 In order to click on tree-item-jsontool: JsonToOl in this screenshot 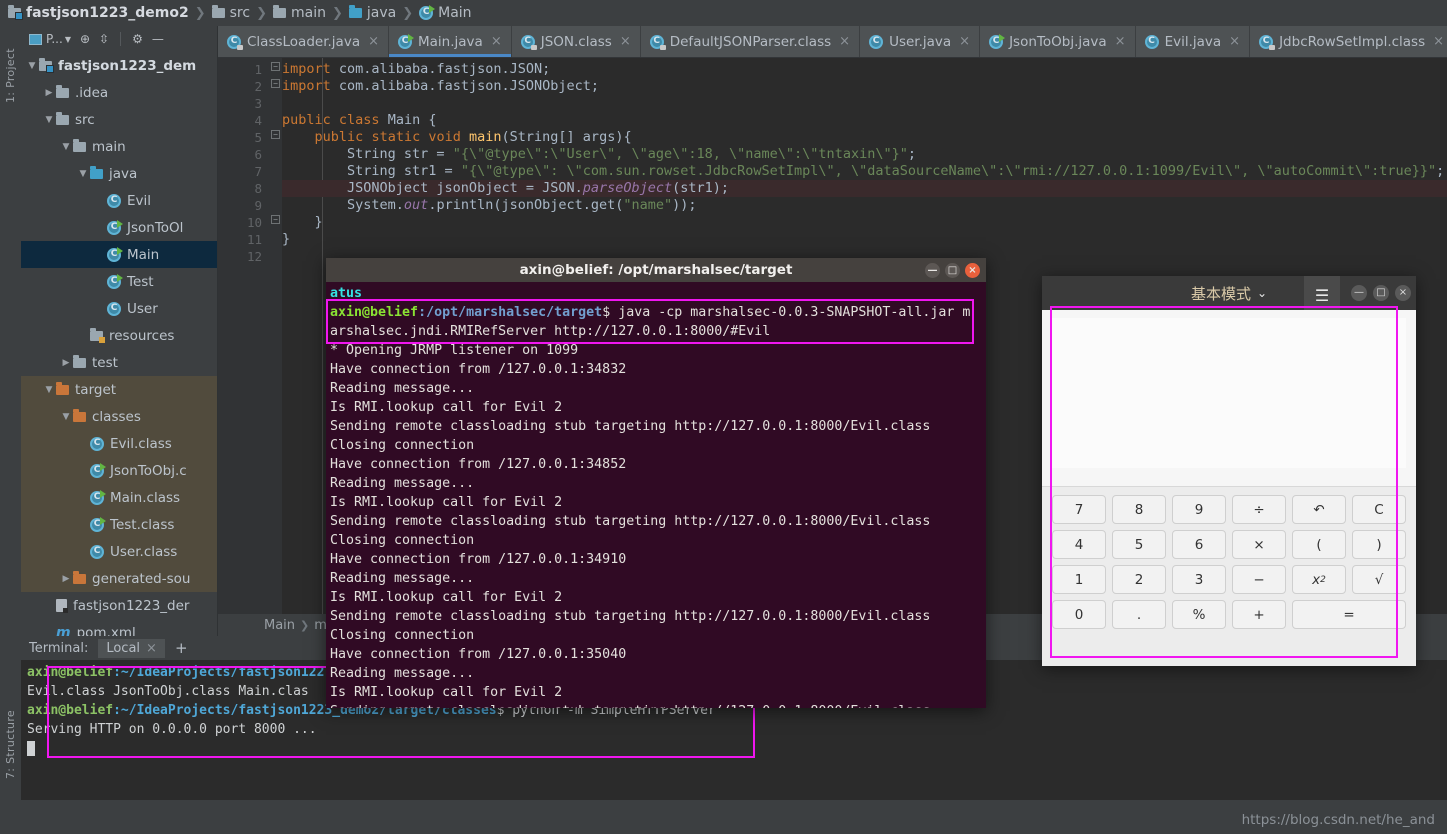, I will do `click(119, 227)`.